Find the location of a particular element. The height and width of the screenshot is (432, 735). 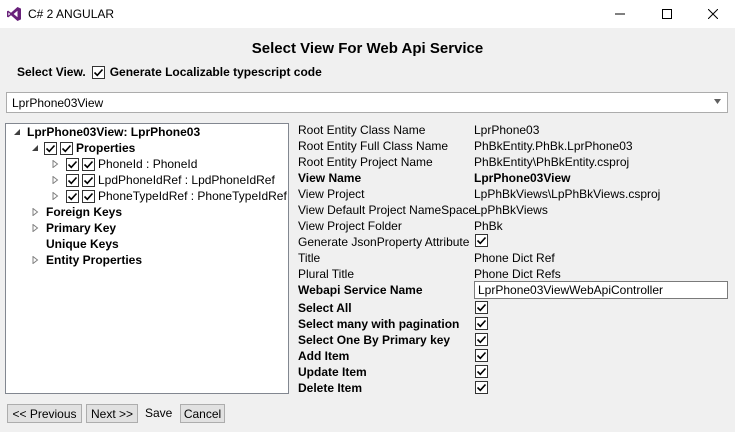

view-name-value: LprPhone03View is located at coordinates (522, 178).